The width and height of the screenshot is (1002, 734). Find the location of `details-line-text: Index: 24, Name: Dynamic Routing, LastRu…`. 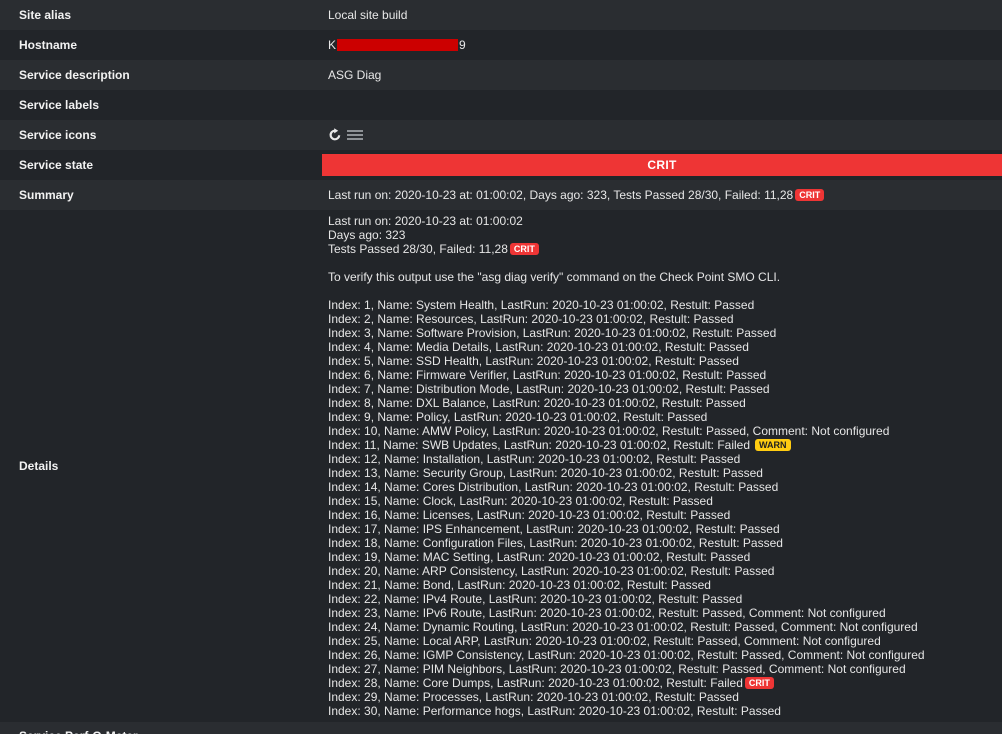

details-line-text: Index: 24, Name: Dynamic Routing, LastRu… is located at coordinates (623, 627).